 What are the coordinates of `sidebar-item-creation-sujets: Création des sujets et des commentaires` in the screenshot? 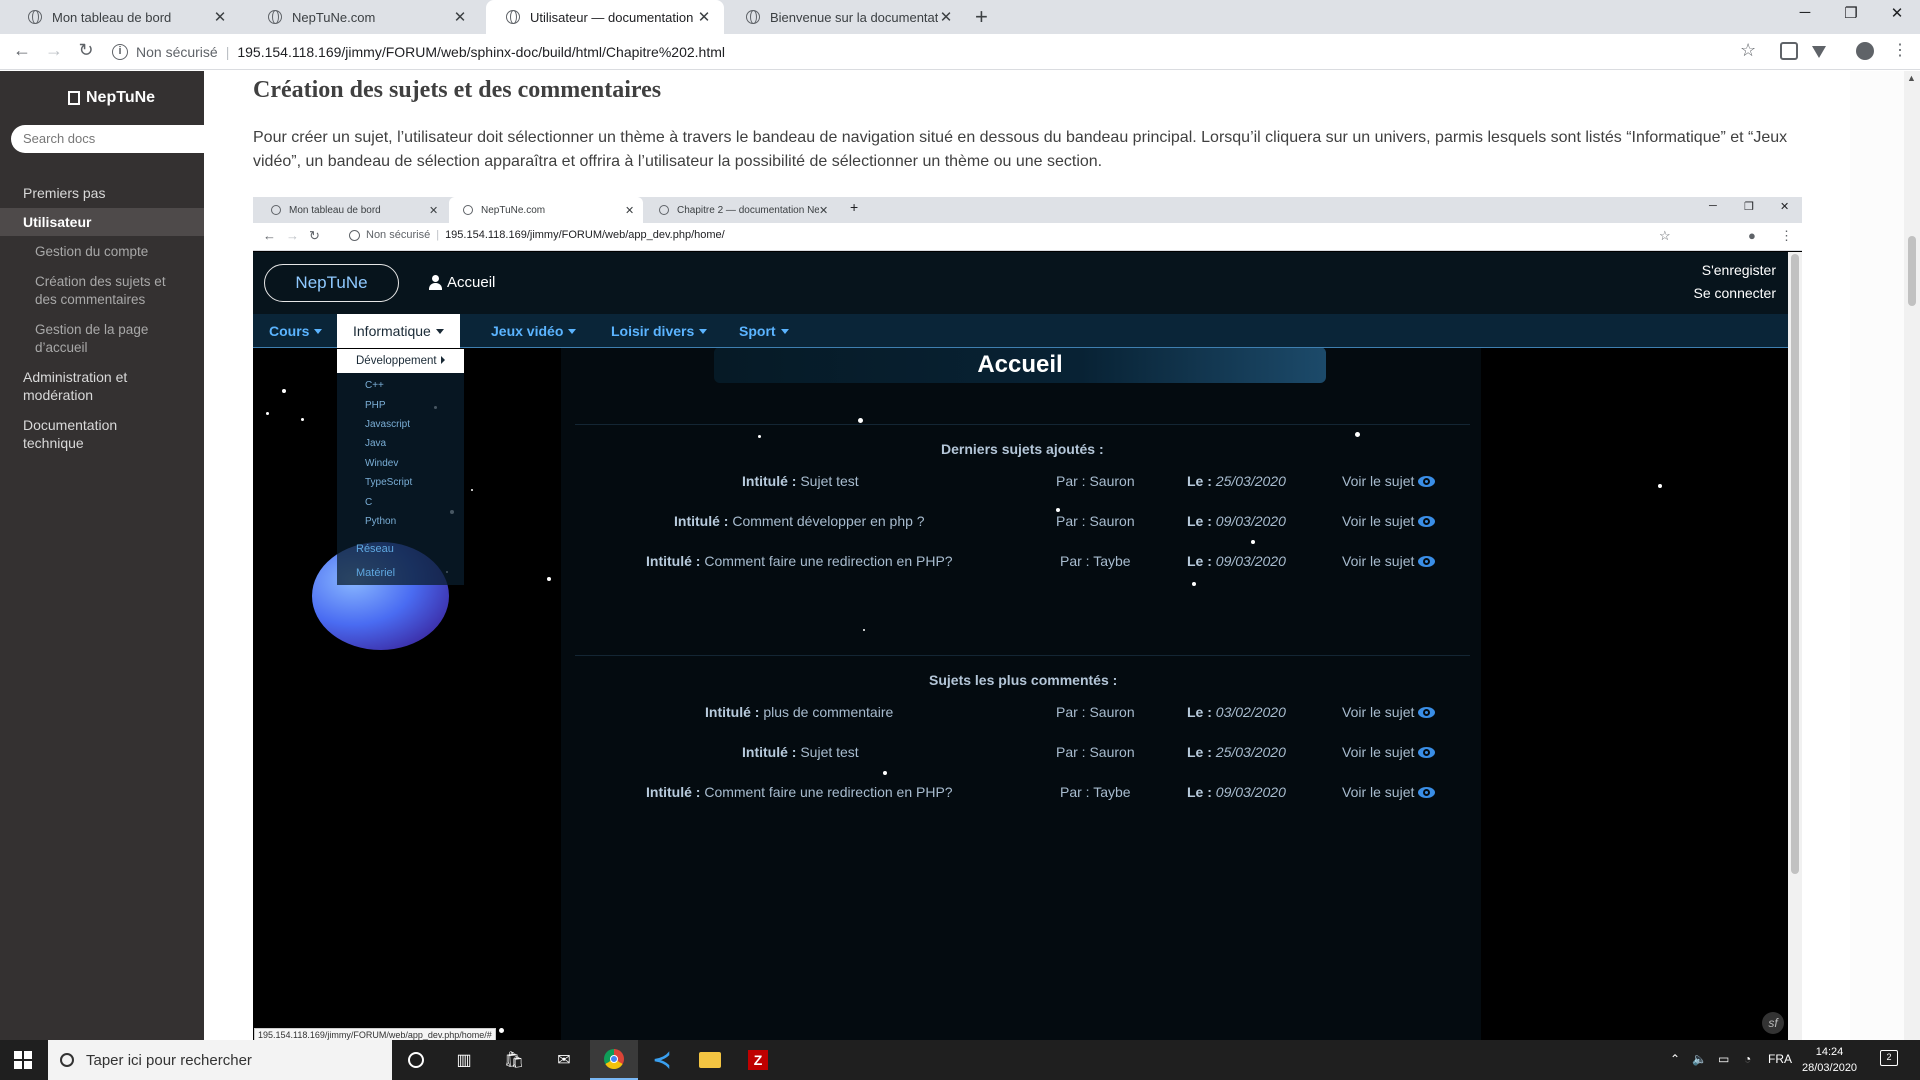 It's located at (105, 291).